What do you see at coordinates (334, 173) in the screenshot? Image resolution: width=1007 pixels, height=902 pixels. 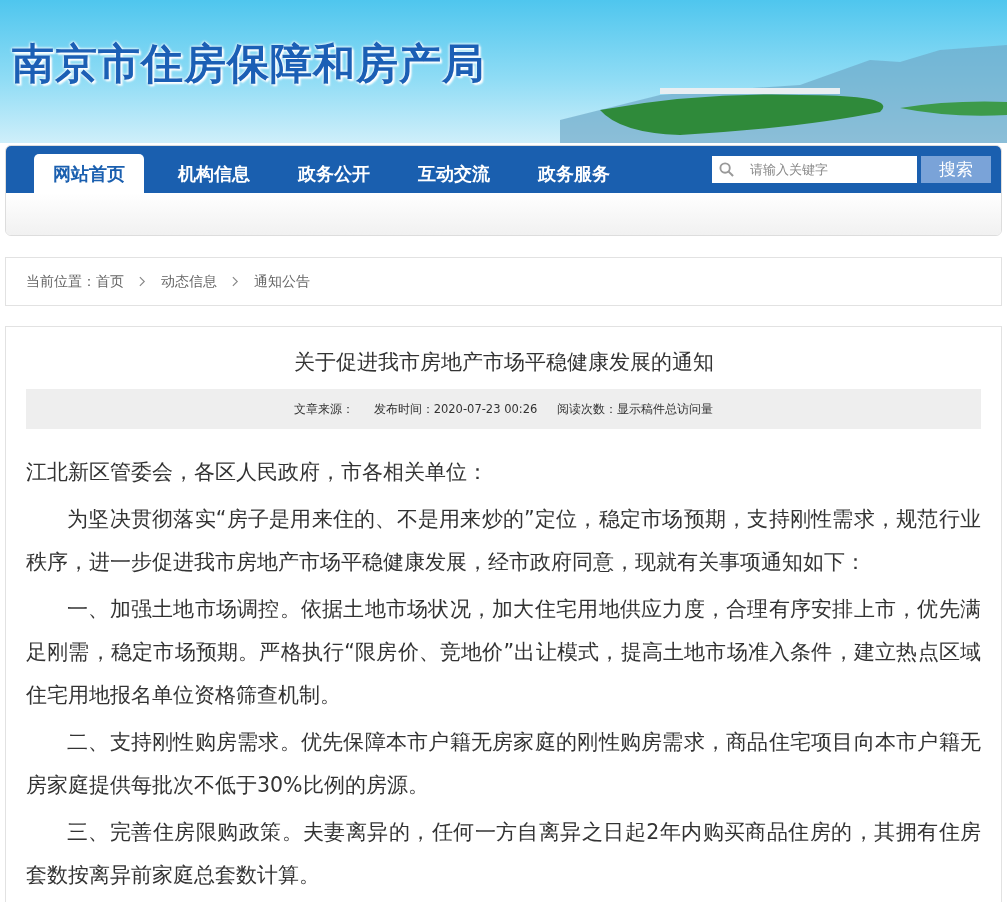 I see `nav-tab: 政务公开` at bounding box center [334, 173].